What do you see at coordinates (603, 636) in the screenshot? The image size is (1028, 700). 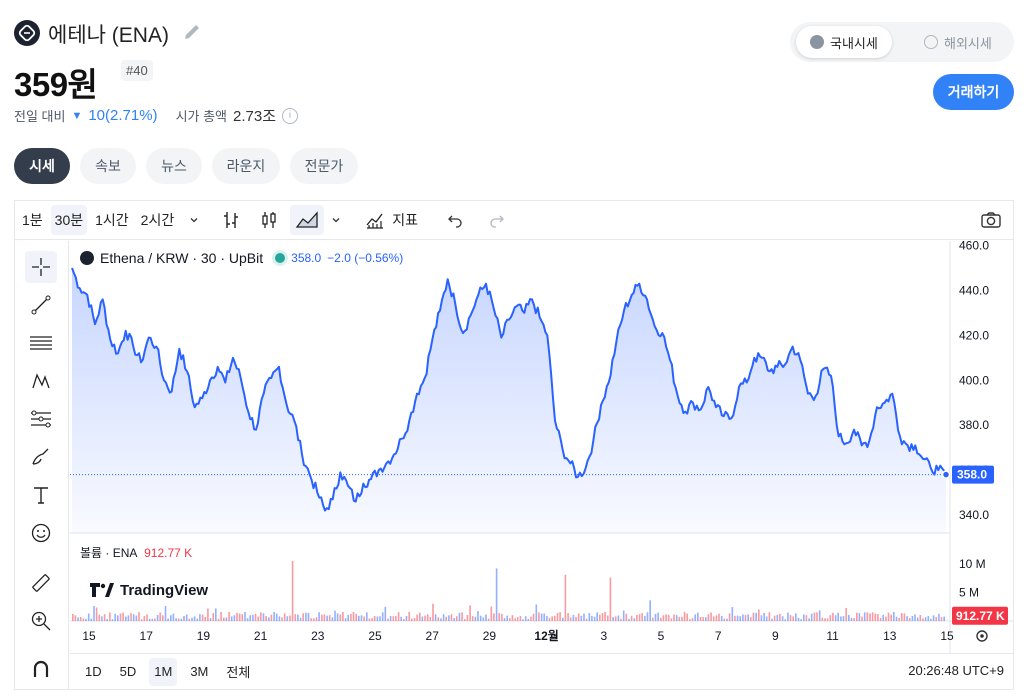 I see `time-axis-label: 3` at bounding box center [603, 636].